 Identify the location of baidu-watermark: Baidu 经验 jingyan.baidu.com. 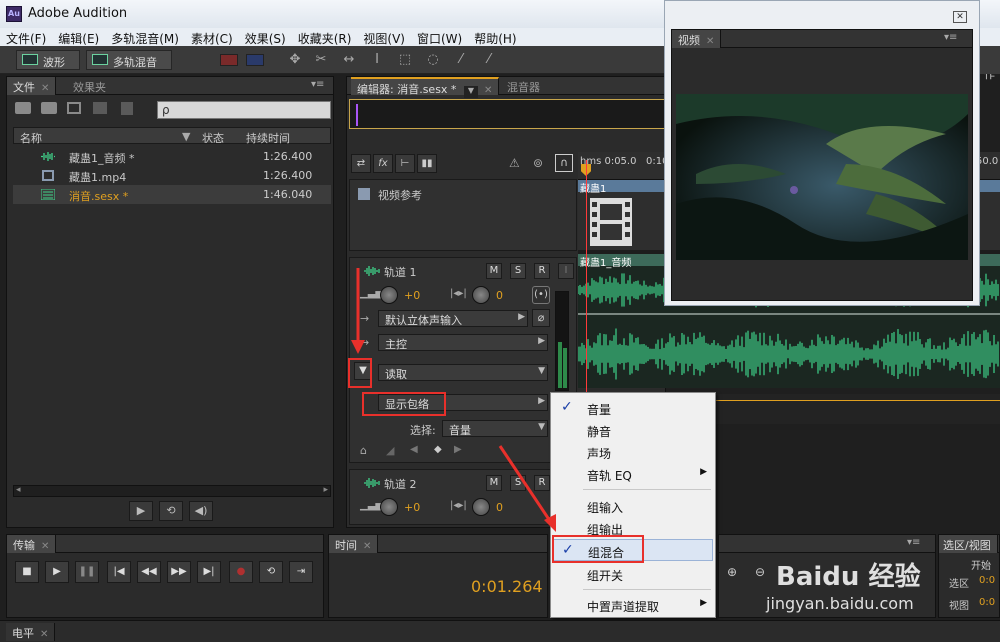
(852, 575).